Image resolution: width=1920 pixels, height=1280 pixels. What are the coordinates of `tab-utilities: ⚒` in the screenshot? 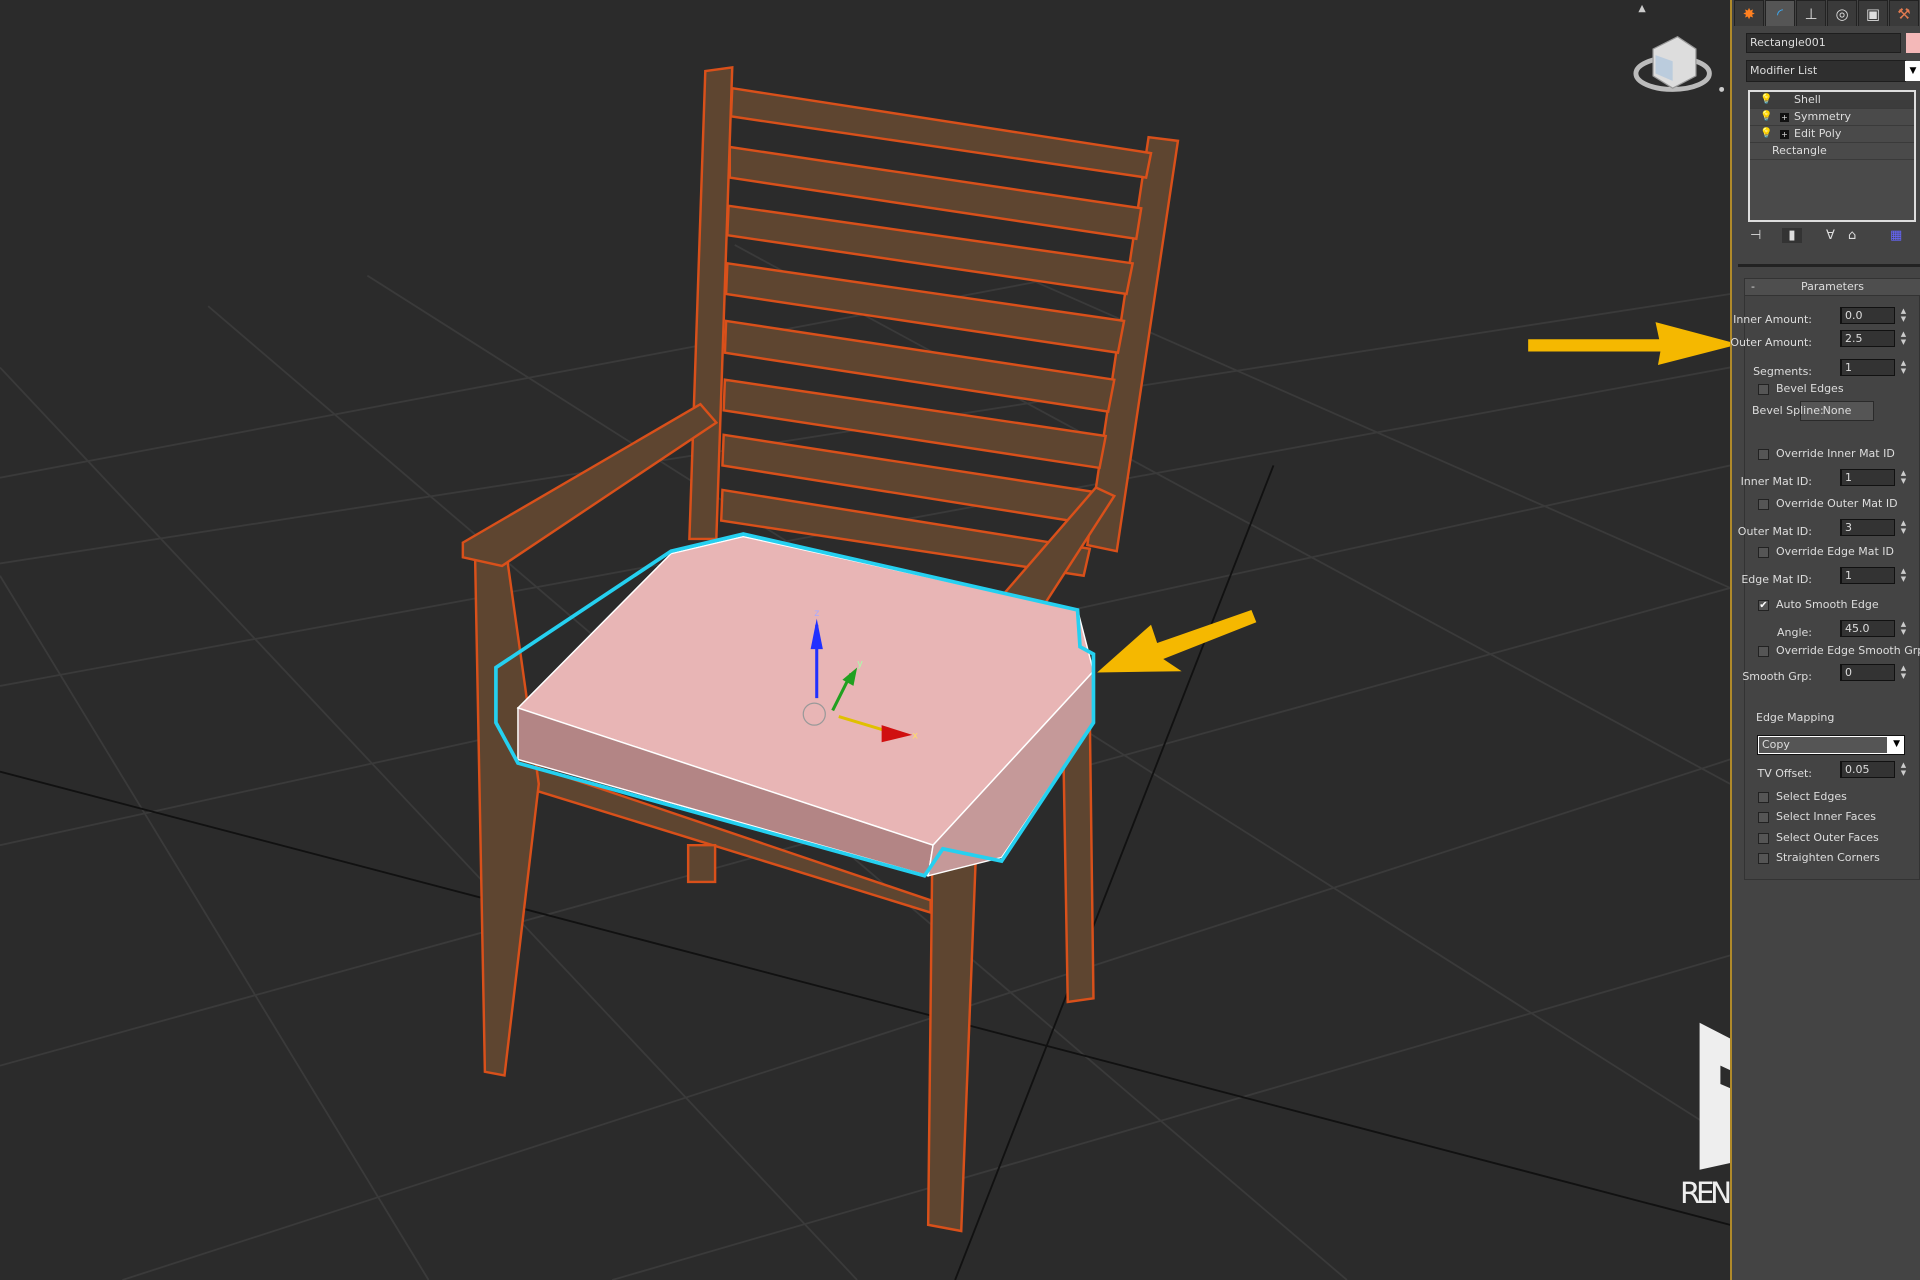 It's located at (1904, 13).